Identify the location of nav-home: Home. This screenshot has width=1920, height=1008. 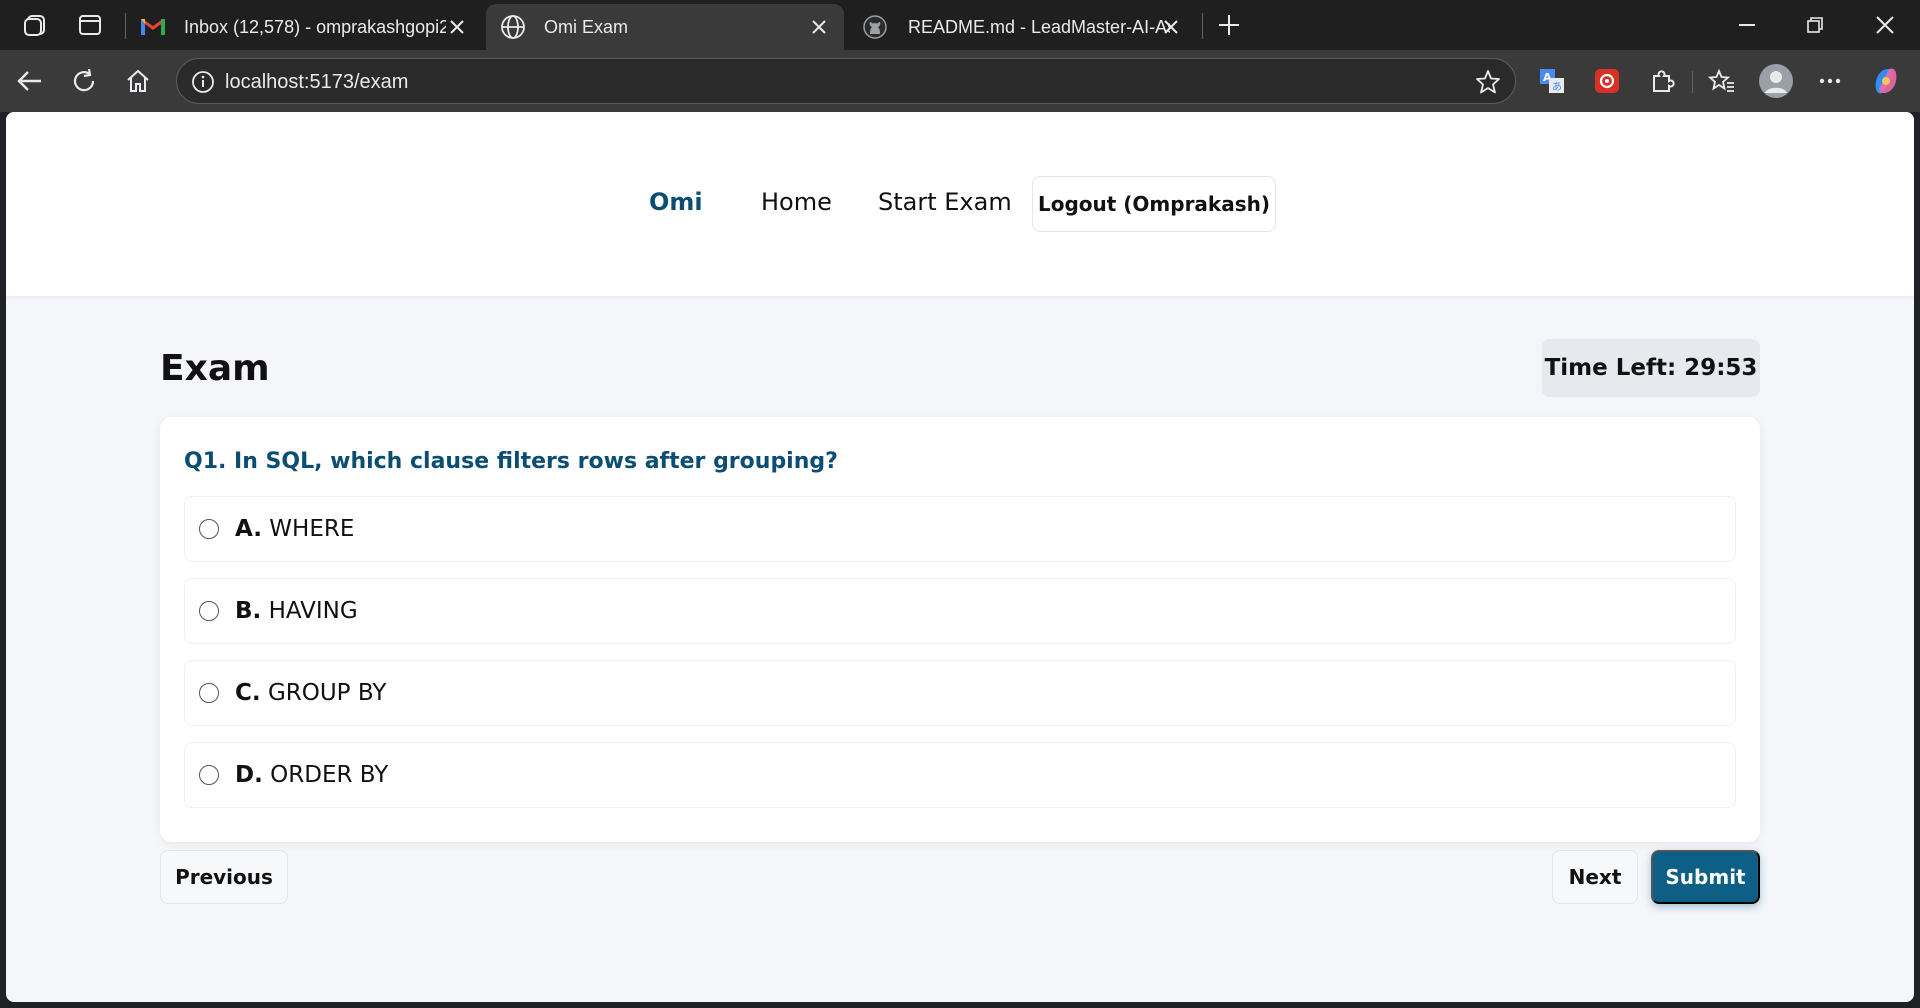
(796, 202).